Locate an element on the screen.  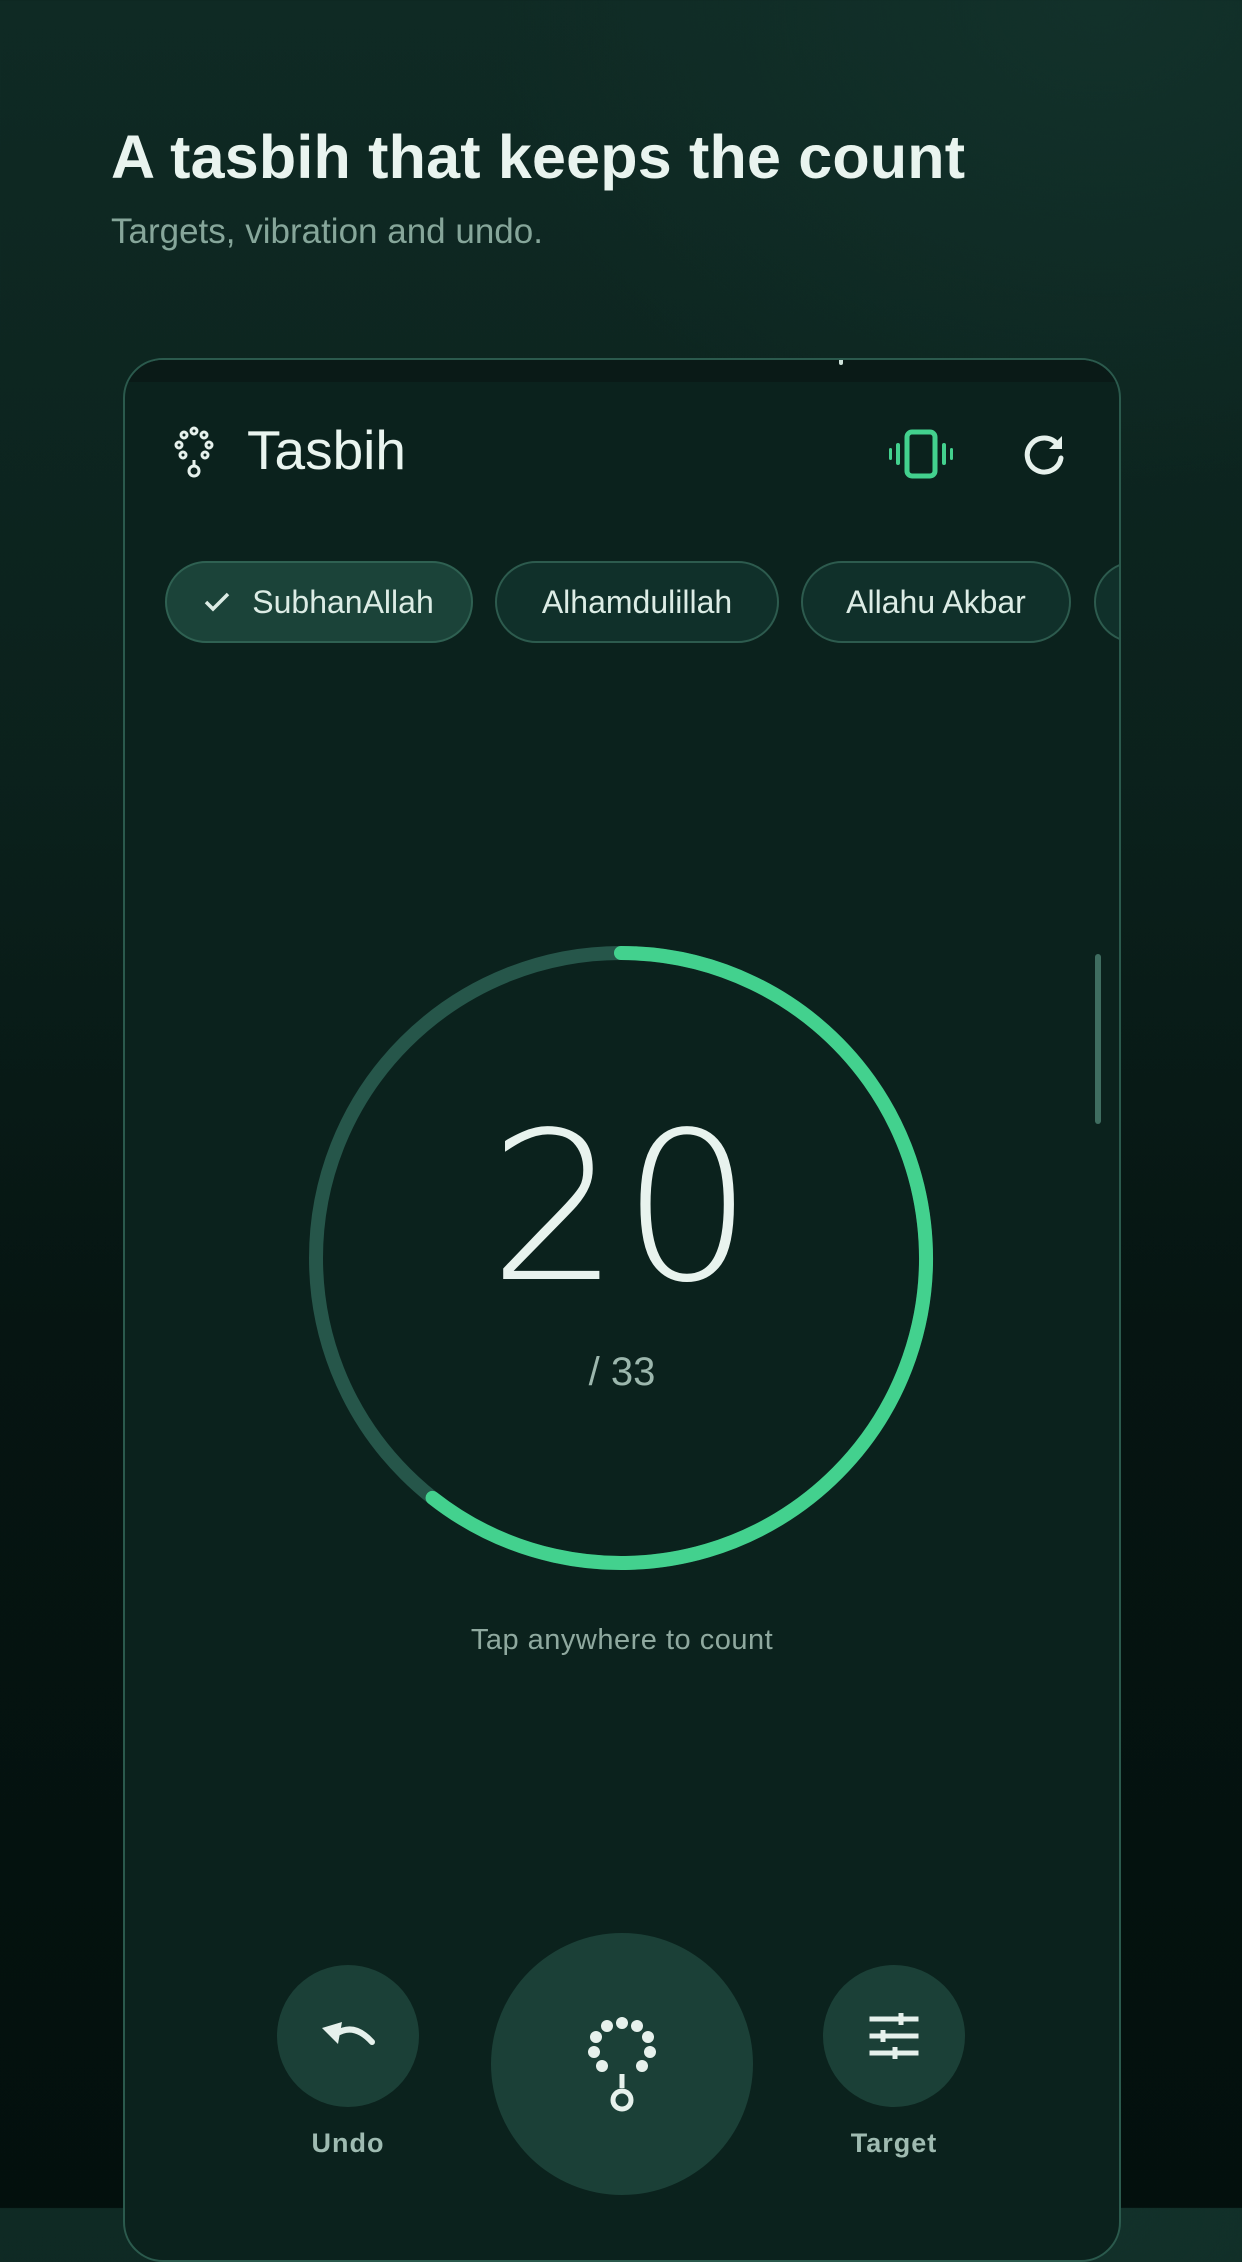
undo-label: Undo is located at coordinates (348, 2143).